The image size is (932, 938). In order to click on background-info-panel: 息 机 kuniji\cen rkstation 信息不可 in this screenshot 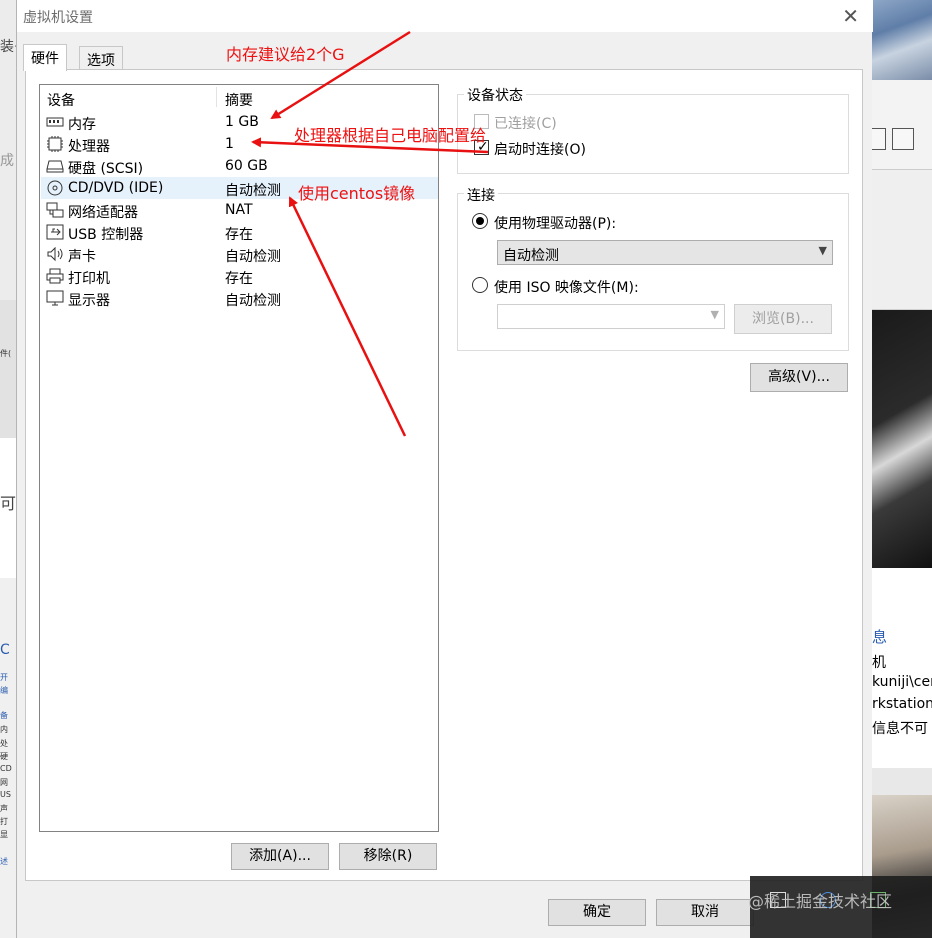, I will do `click(902, 668)`.